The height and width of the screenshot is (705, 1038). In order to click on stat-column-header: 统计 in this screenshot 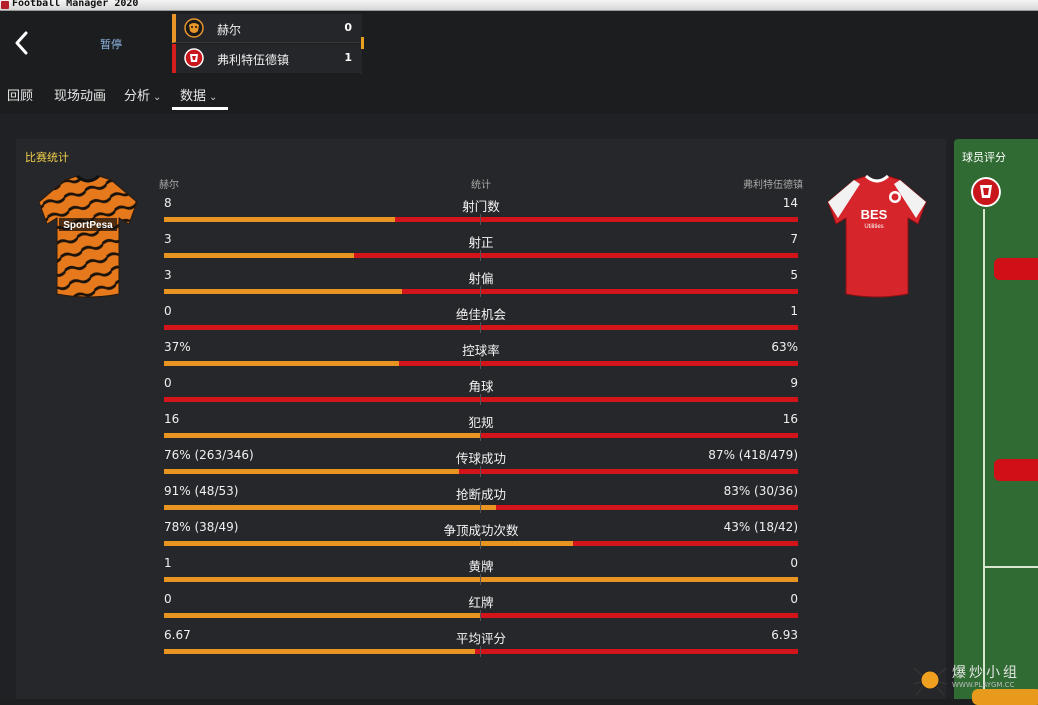, I will do `click(481, 185)`.